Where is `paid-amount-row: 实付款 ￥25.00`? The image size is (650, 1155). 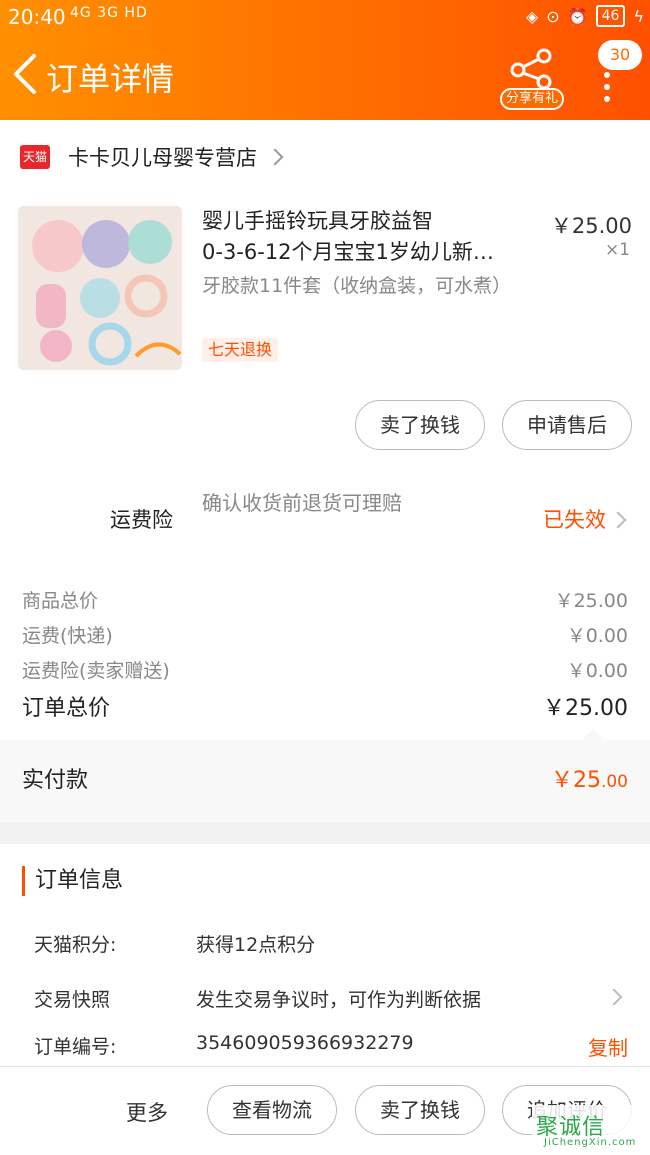
paid-amount-row: 实付款 ￥25.00 is located at coordinates (325, 775).